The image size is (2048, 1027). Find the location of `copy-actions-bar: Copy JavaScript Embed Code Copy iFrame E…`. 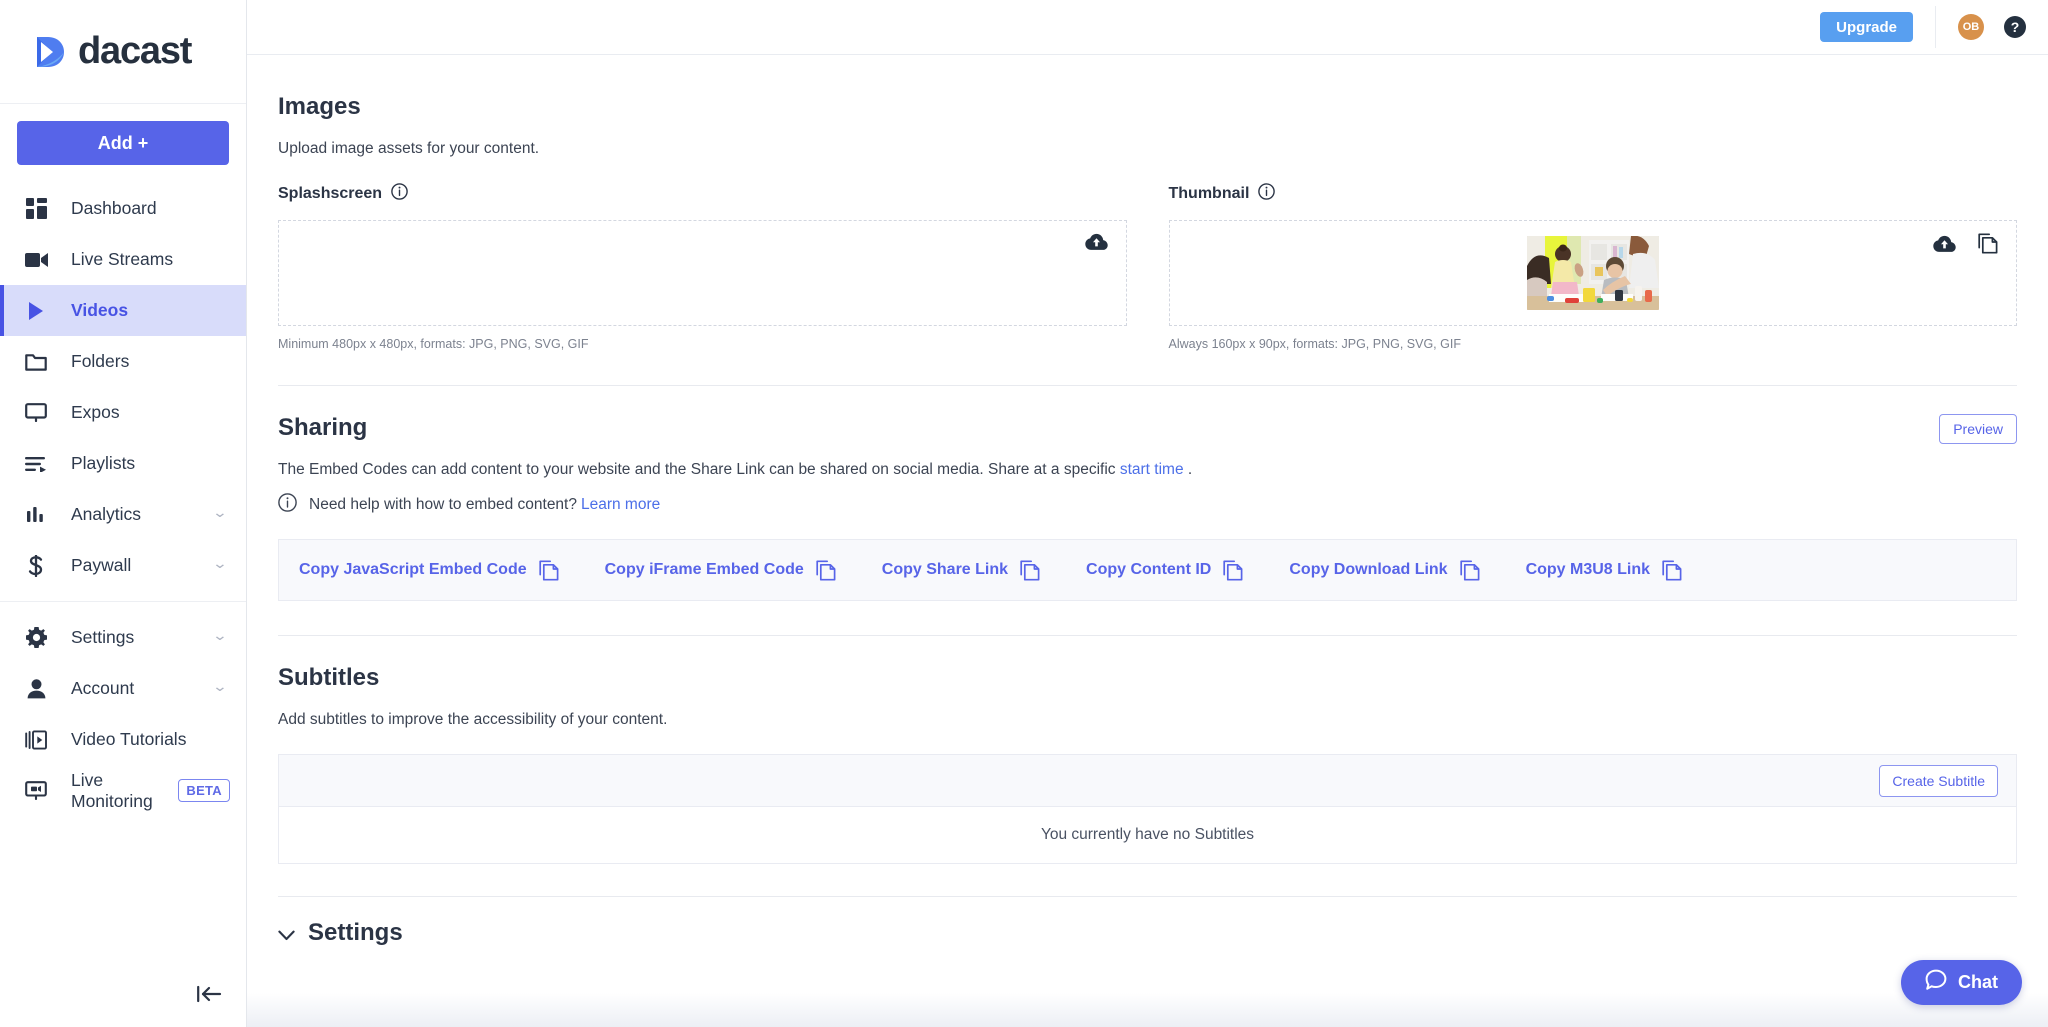

copy-actions-bar: Copy JavaScript Embed Code Copy iFrame E… is located at coordinates (1147, 570).